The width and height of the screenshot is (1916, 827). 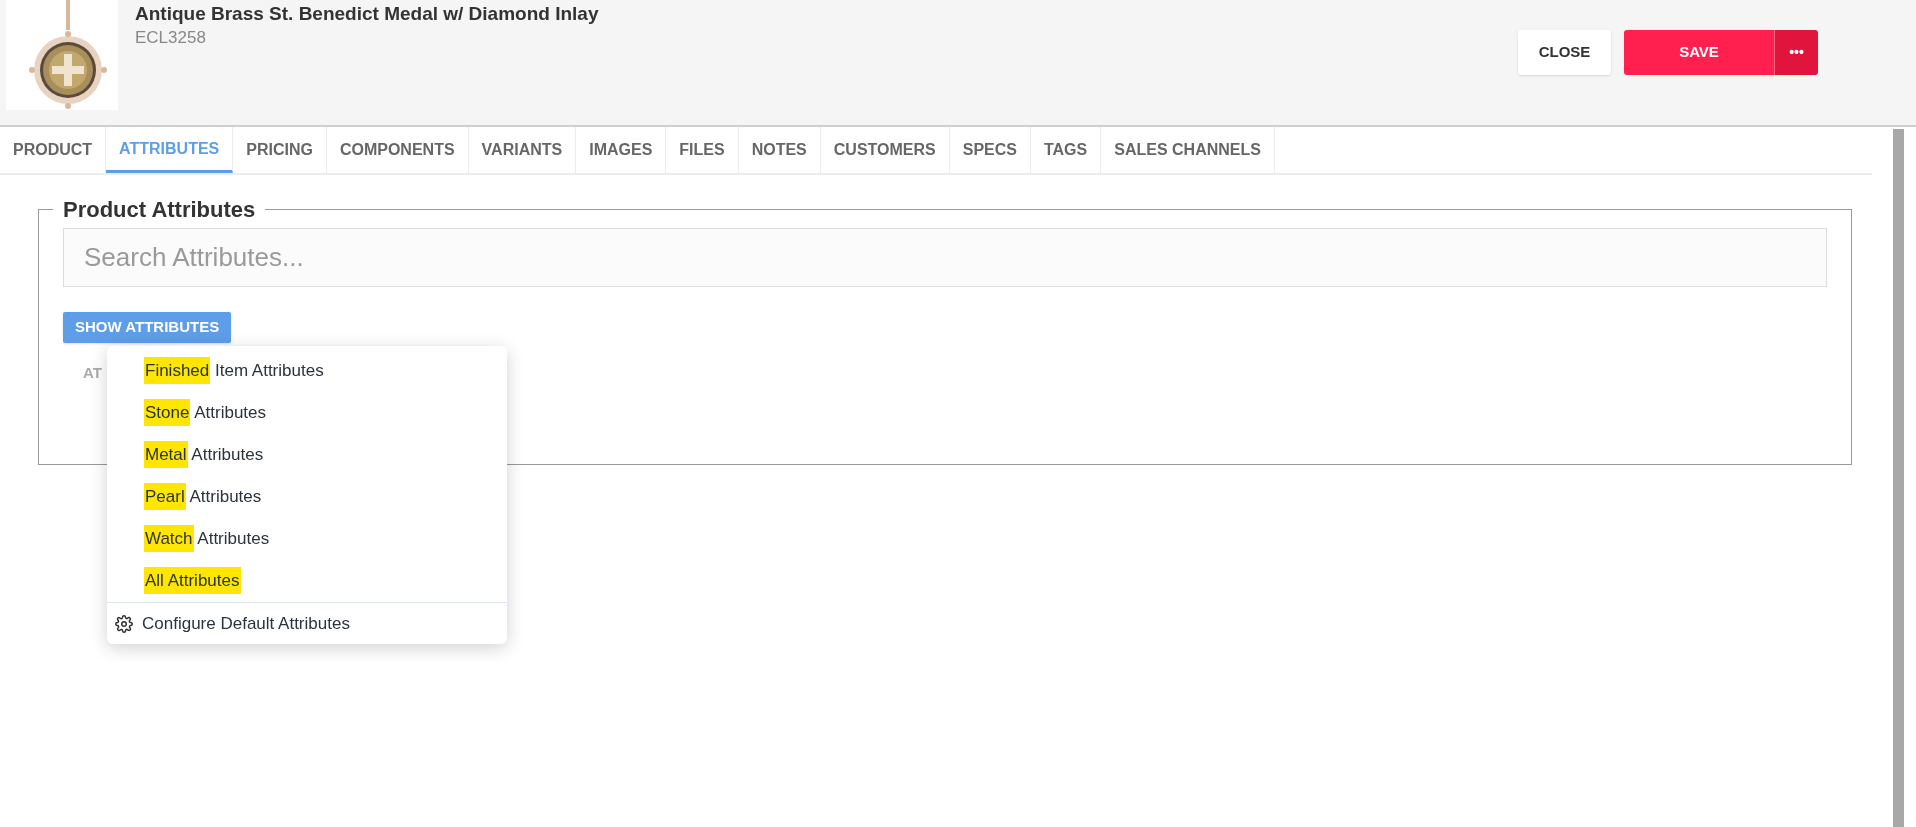 I want to click on close-button: CLOSE, so click(x=1564, y=52).